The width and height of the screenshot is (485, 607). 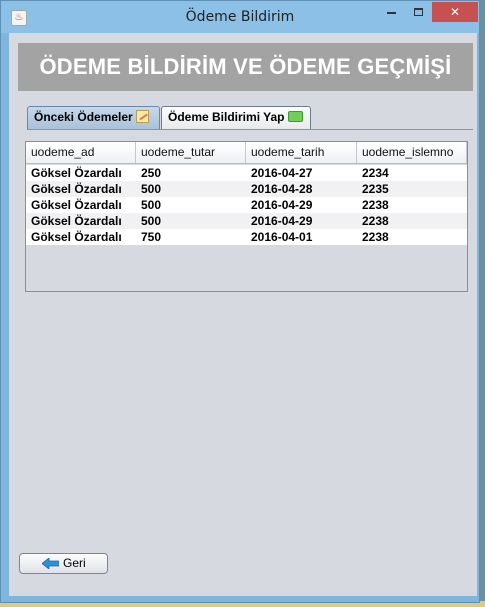 What do you see at coordinates (282, 189) in the screenshot?
I see `cell-tarih: 2016-04-28` at bounding box center [282, 189].